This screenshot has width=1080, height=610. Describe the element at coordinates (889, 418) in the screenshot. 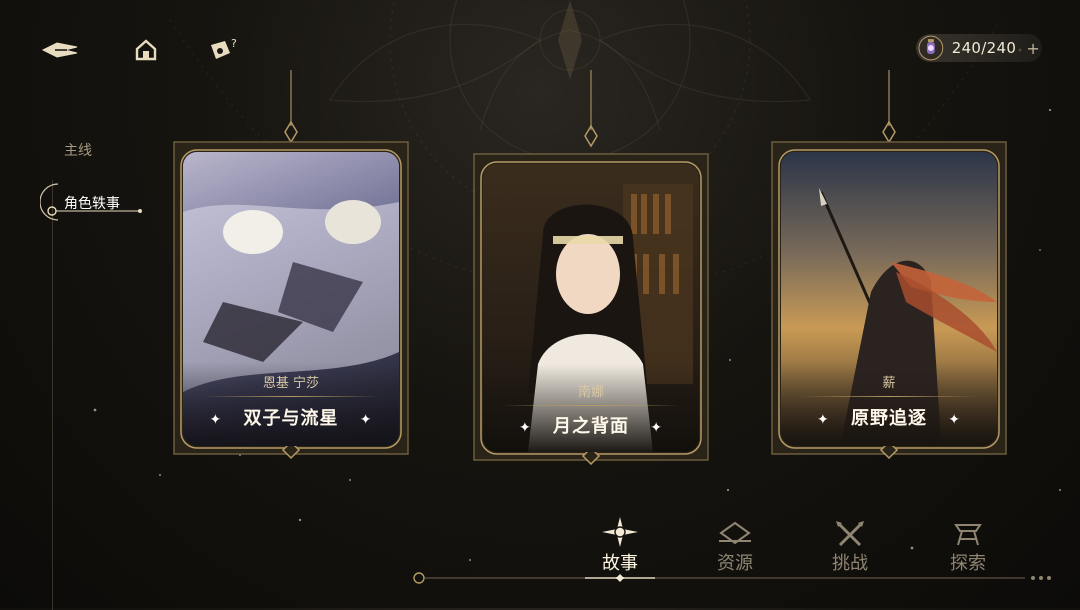

I see `card-title: ✦ 原野追逐 ✦` at that location.